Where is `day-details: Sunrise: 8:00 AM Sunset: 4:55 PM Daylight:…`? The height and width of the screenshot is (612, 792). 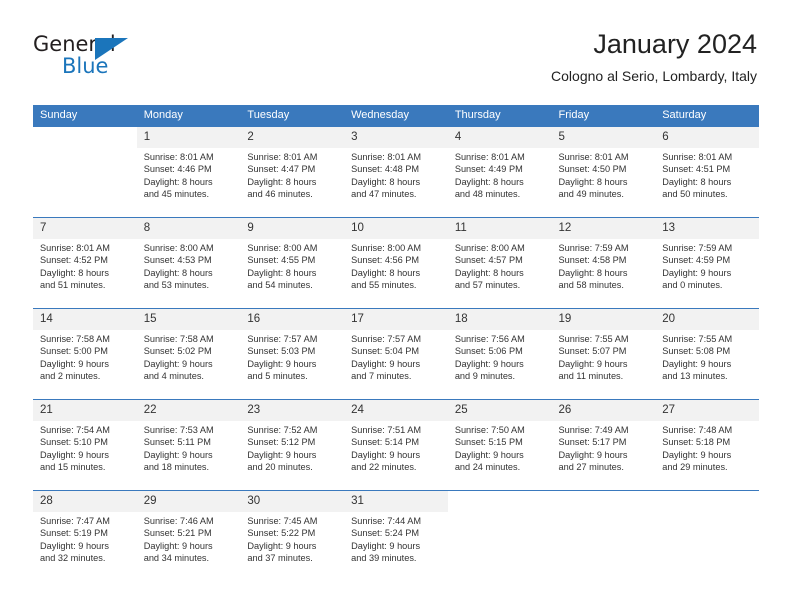 day-details: Sunrise: 8:00 AM Sunset: 4:55 PM Daylight:… is located at coordinates (292, 265).